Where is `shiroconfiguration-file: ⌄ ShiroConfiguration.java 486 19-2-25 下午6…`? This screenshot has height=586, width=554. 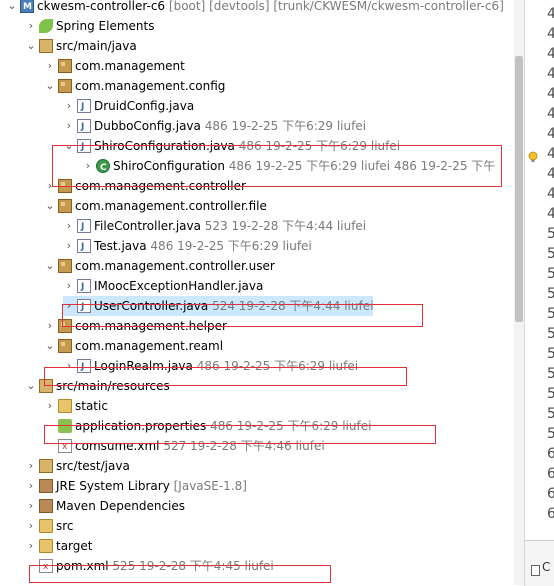
shiroconfiguration-file: ⌄ ShiroConfiguration.java 486 19-2-25 下午6… is located at coordinates (232, 146).